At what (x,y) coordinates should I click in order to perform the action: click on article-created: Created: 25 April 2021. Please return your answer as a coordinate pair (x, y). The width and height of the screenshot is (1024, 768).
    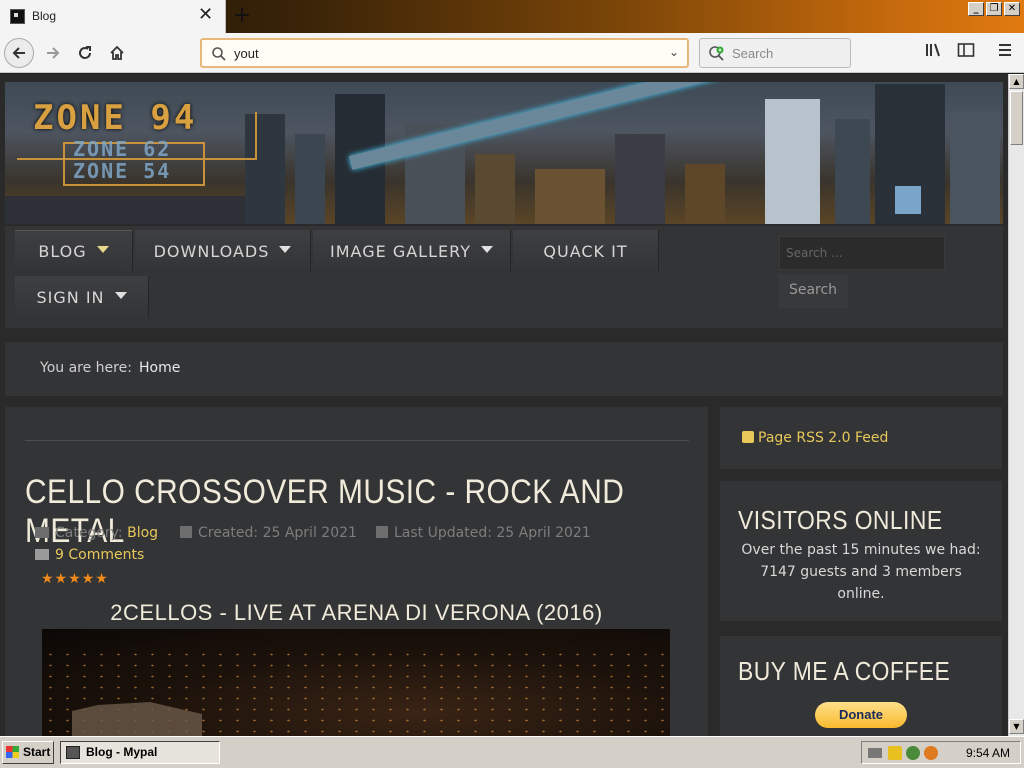
    Looking at the image, I should click on (268, 533).